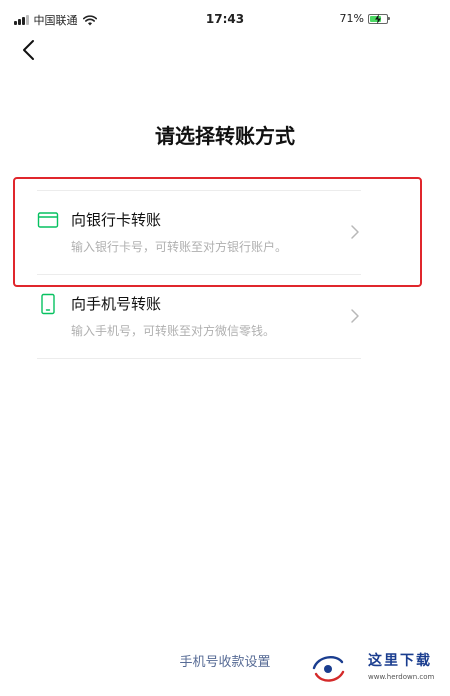 The width and height of the screenshot is (450, 696). Describe the element at coordinates (400, 661) in the screenshot. I see `watermark-text: 这里下载` at that location.